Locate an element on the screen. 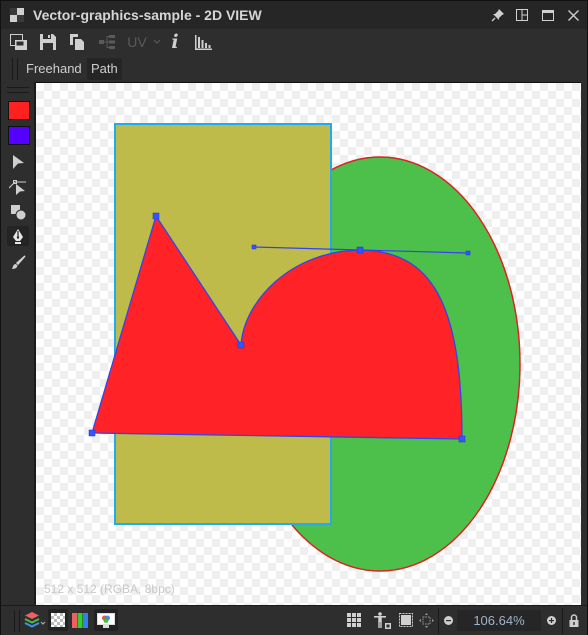 The image size is (588, 635). direct-select-tool-button is located at coordinates (18, 187).